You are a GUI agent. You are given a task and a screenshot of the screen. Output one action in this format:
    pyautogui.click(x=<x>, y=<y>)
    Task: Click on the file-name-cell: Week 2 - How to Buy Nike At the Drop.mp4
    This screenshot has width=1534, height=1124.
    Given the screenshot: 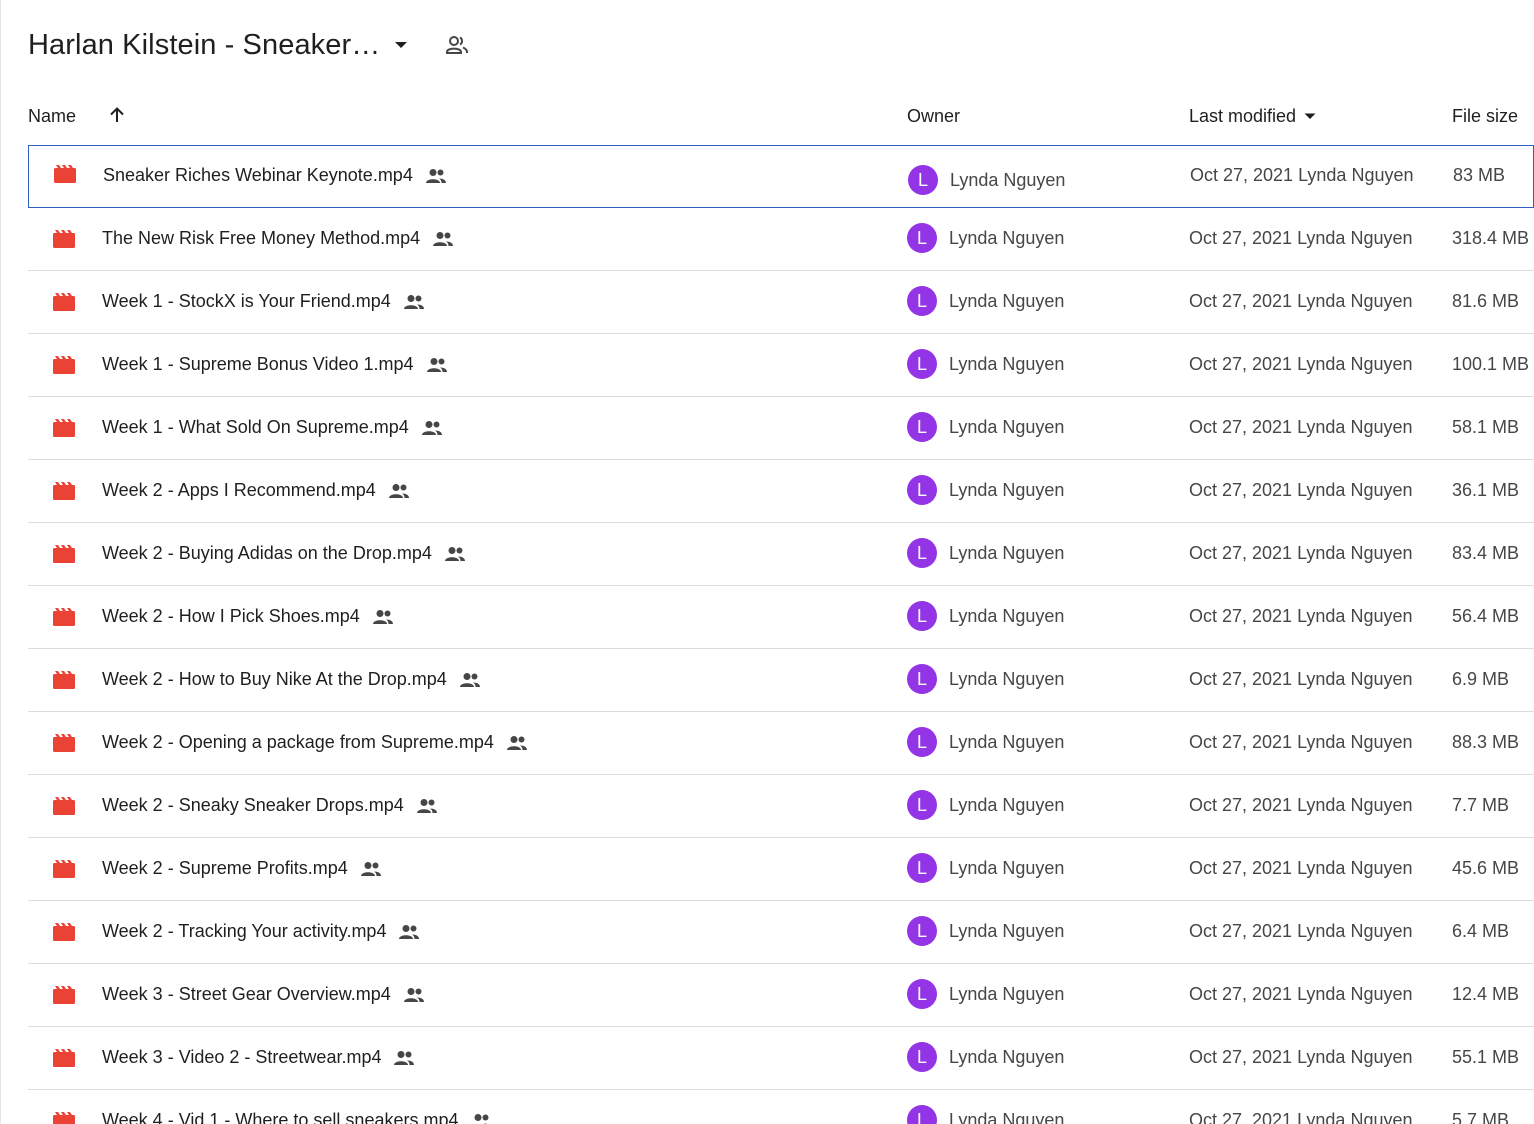 What is the action you would take?
    pyautogui.click(x=291, y=679)
    